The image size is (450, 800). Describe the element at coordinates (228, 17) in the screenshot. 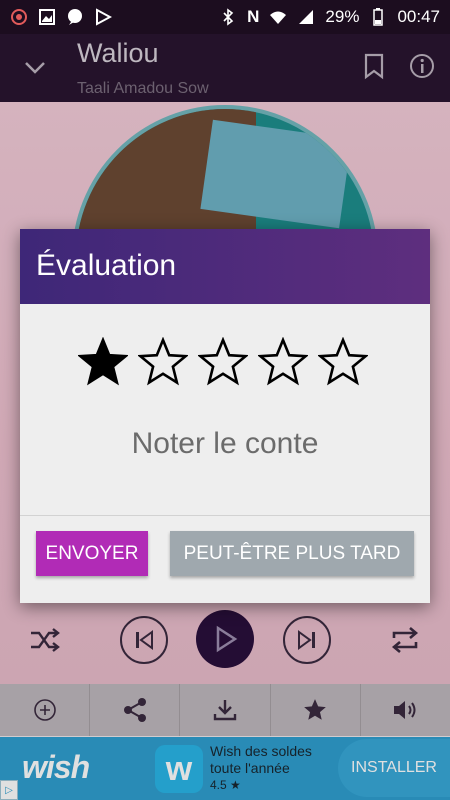

I see `bluetooth-icon` at that location.